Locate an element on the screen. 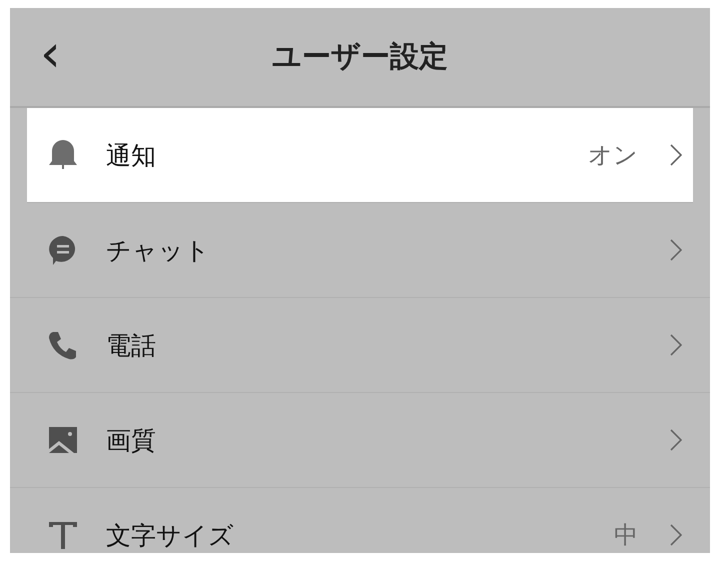 The height and width of the screenshot is (562, 720). image-icon is located at coordinates (63, 440).